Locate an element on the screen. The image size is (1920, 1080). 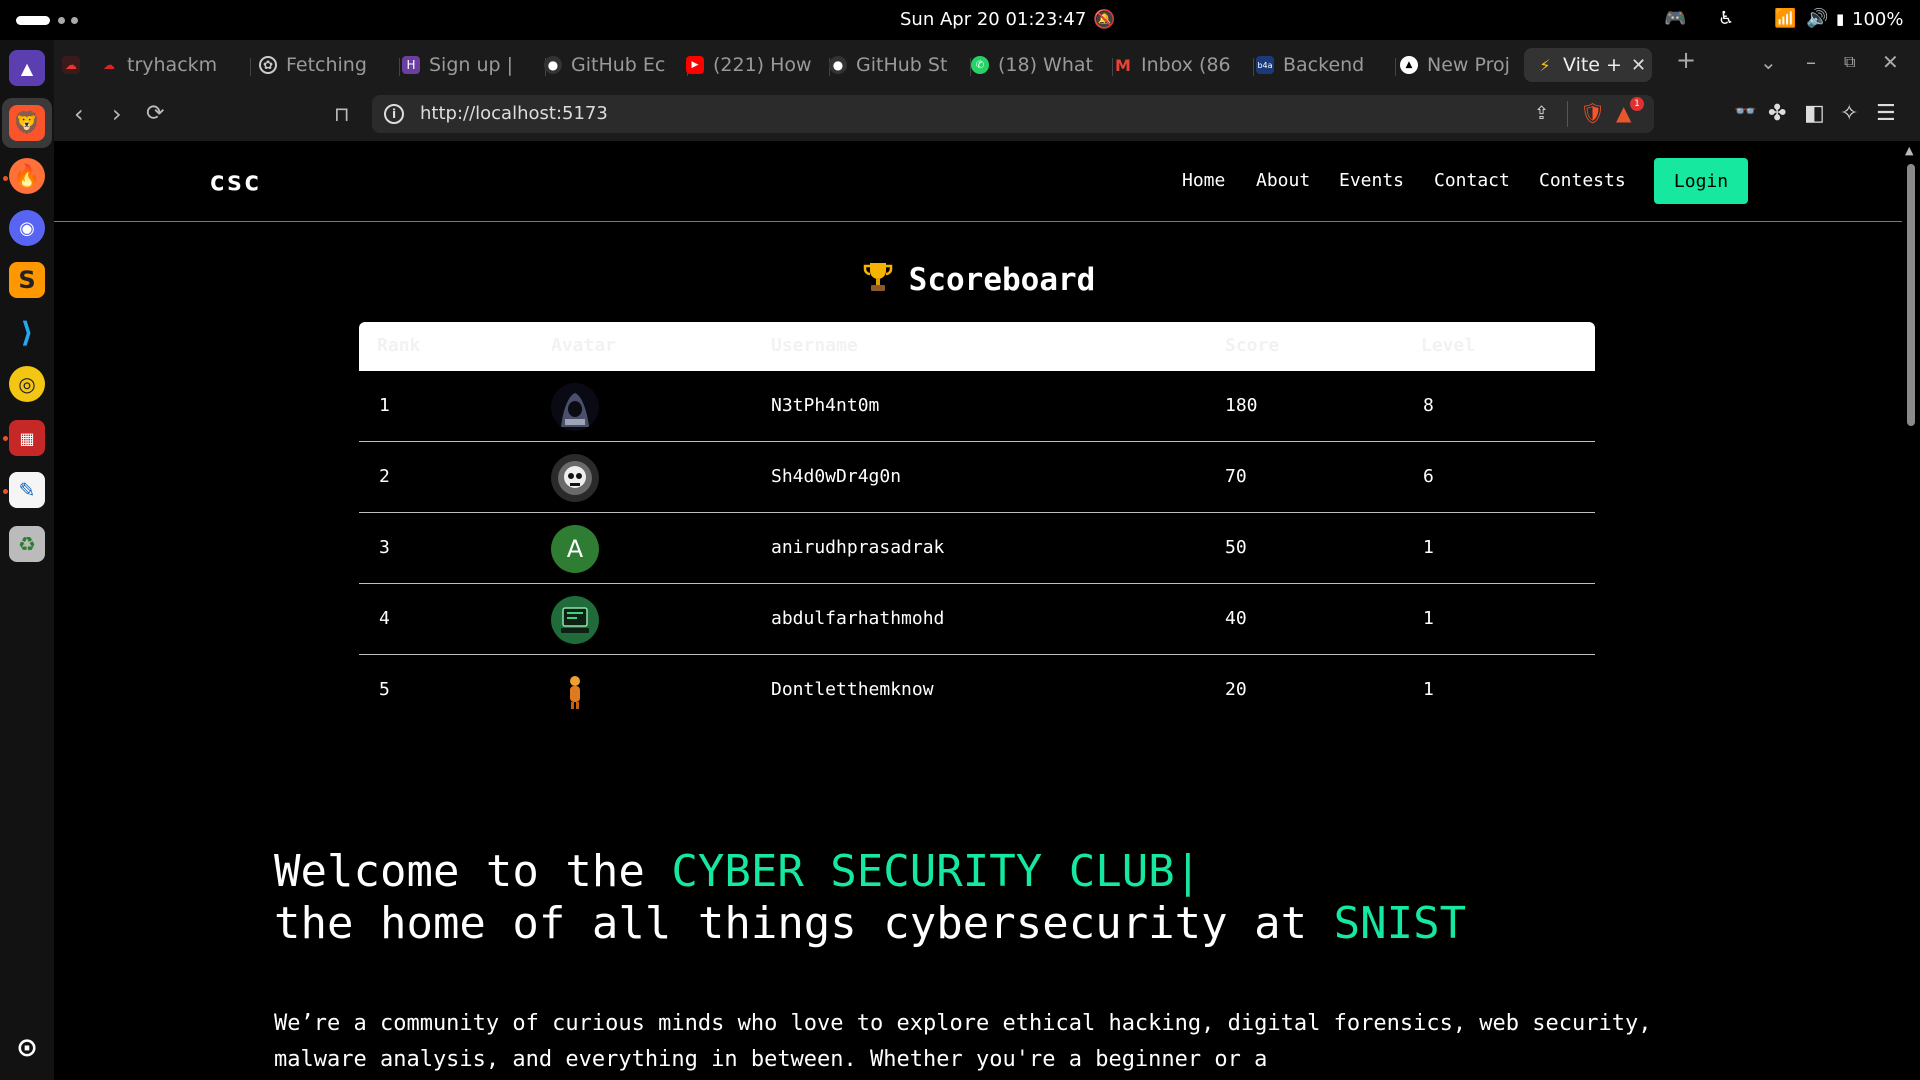
vercel-icon: ▲ is located at coordinates (1409, 65).